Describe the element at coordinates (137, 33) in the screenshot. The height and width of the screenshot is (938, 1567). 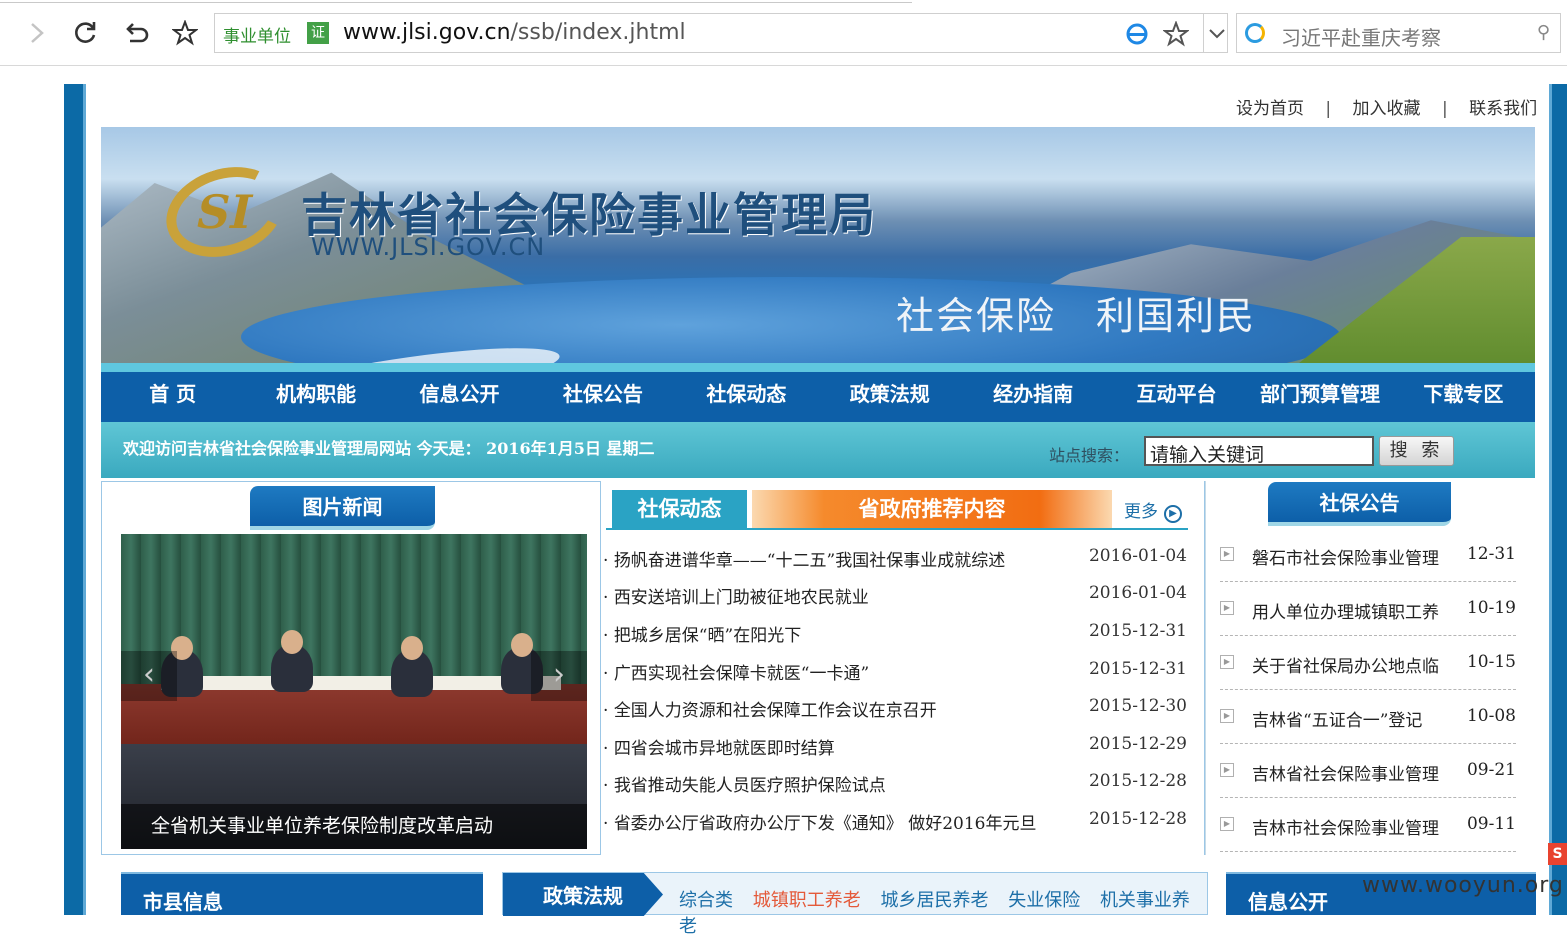
I see `undo-icon` at that location.